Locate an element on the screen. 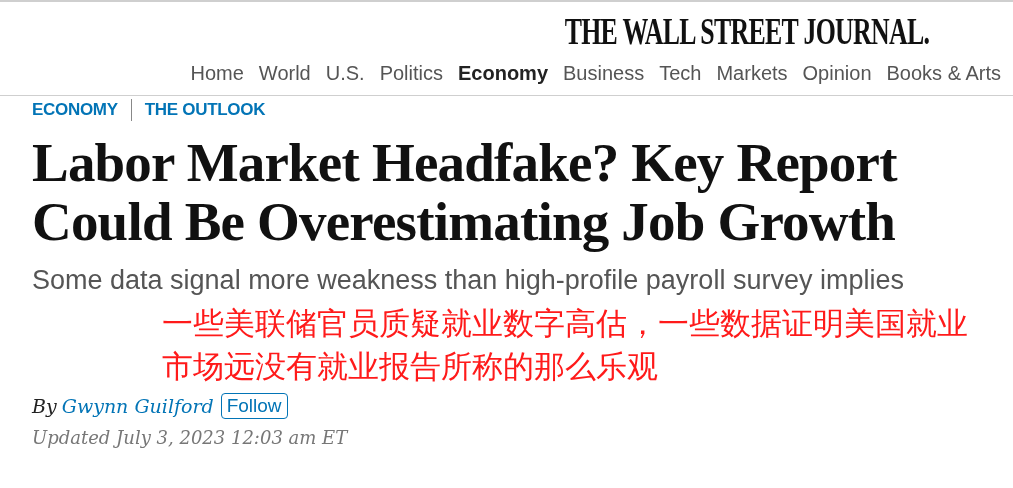 The image size is (1013, 488). nav-link: Home is located at coordinates (217, 73).